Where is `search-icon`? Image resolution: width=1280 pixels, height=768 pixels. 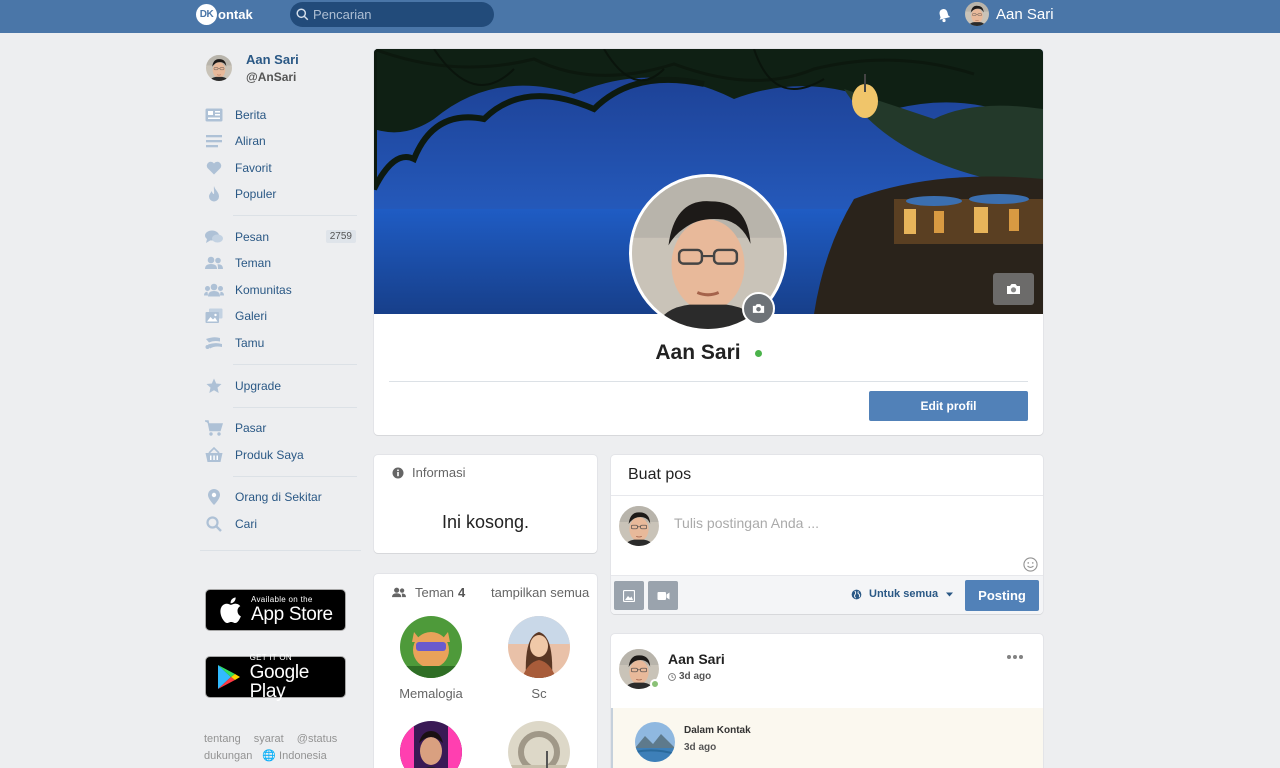 search-icon is located at coordinates (302, 14).